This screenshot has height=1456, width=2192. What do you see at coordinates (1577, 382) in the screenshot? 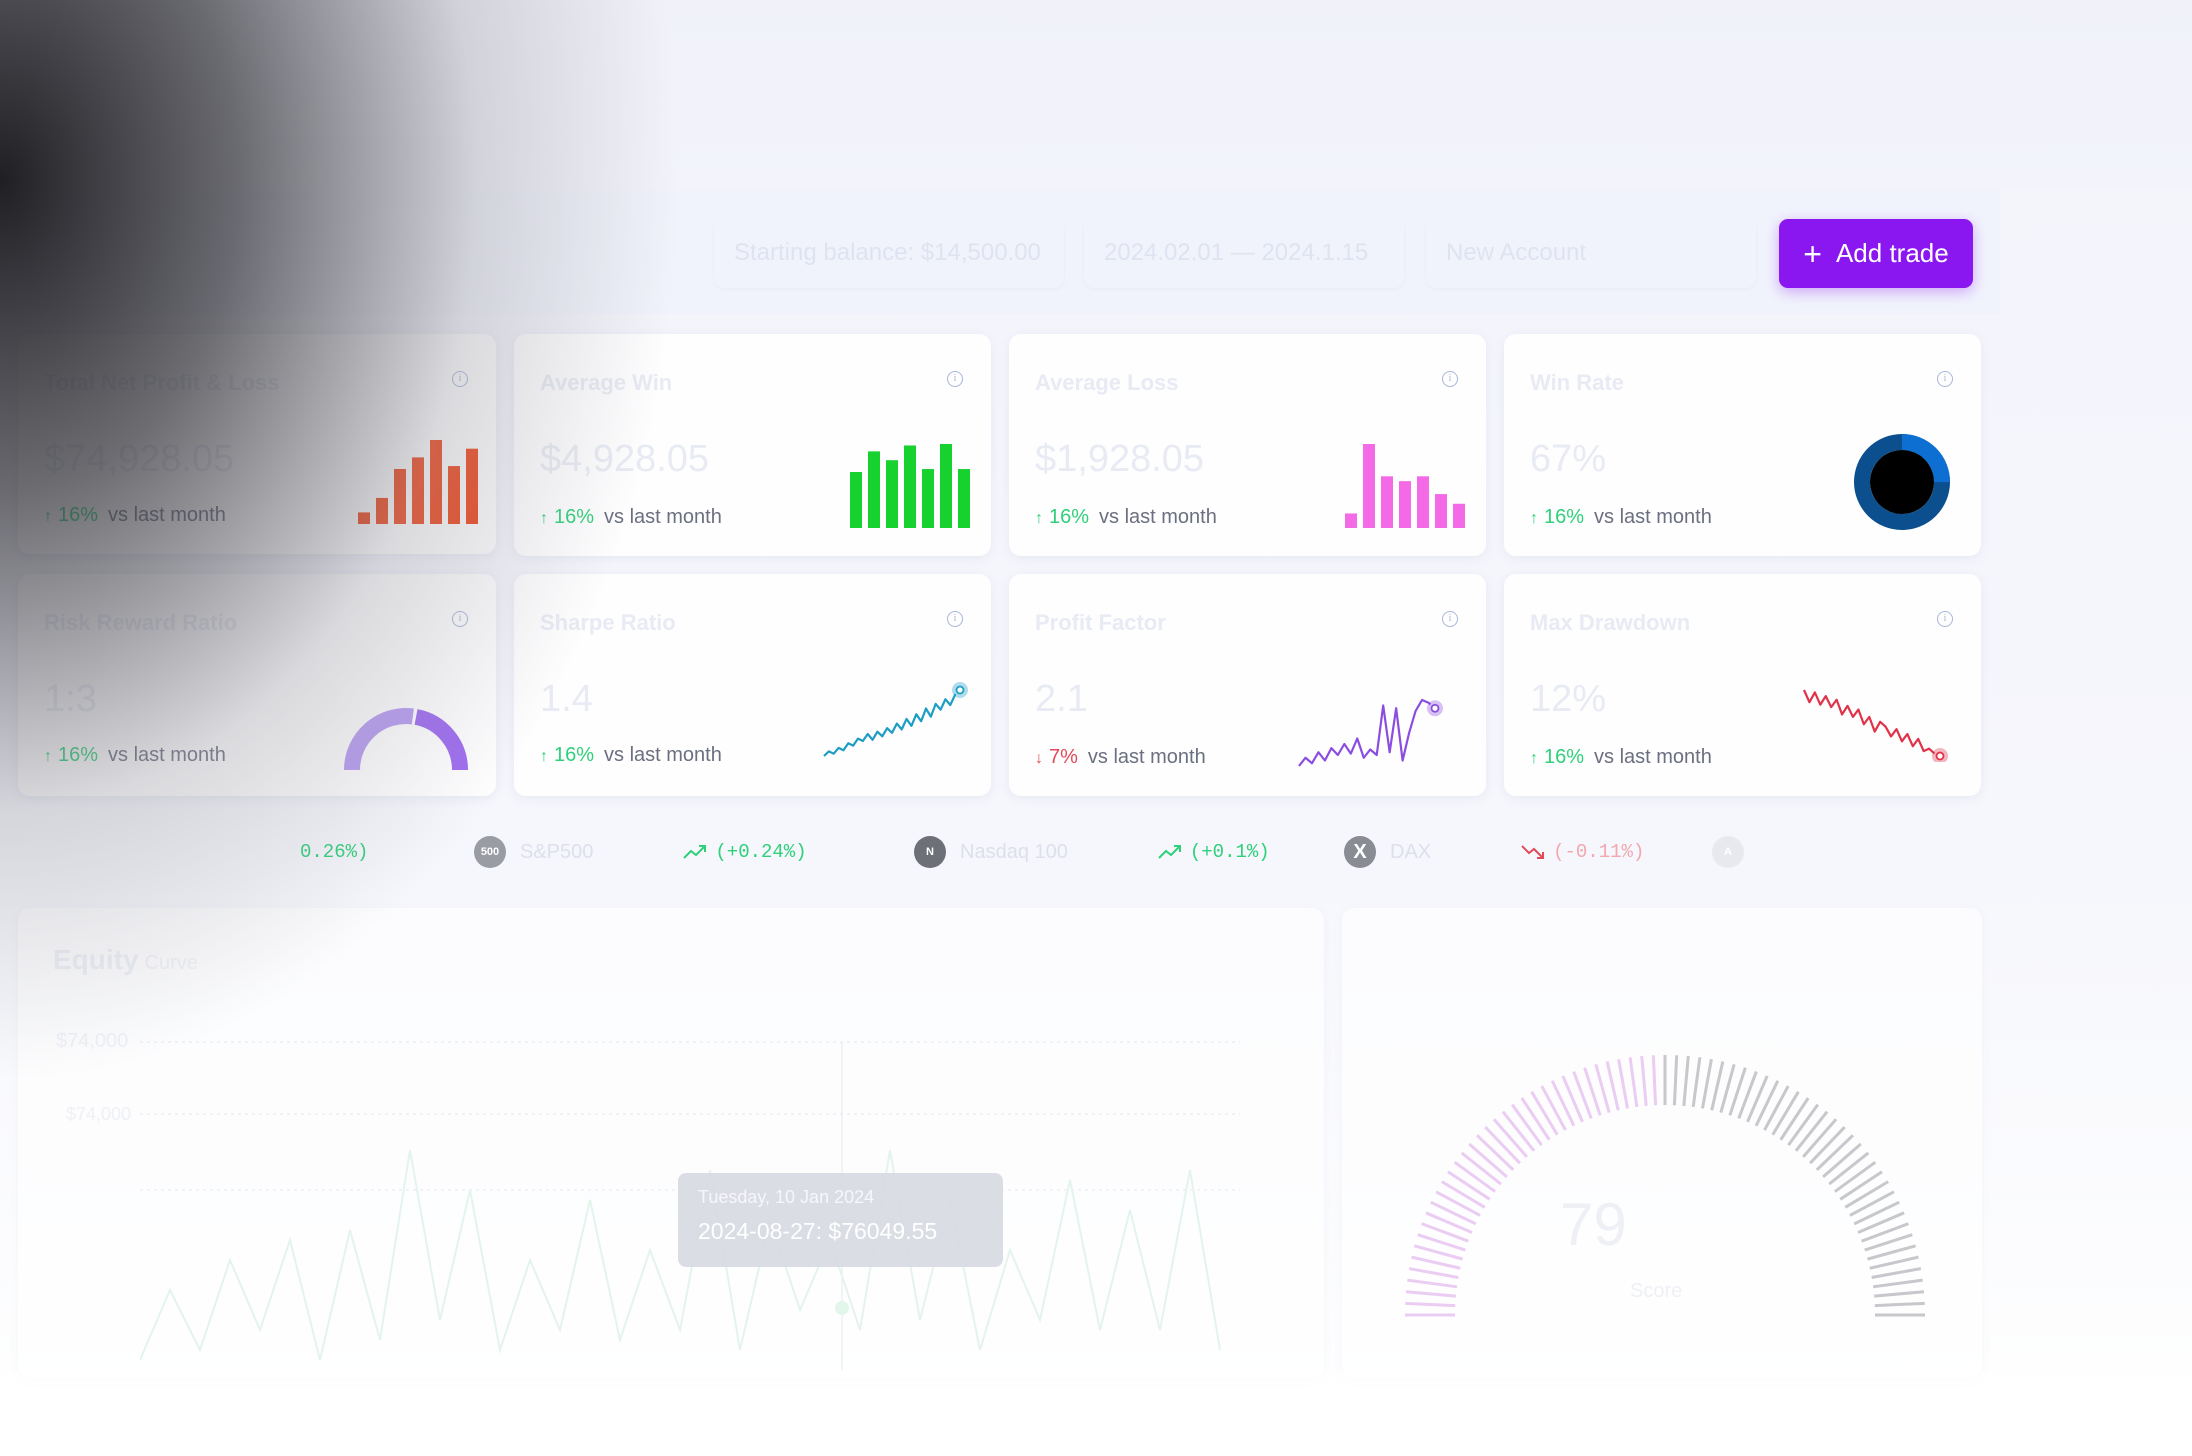
I see `card-title: Win Rate` at bounding box center [1577, 382].